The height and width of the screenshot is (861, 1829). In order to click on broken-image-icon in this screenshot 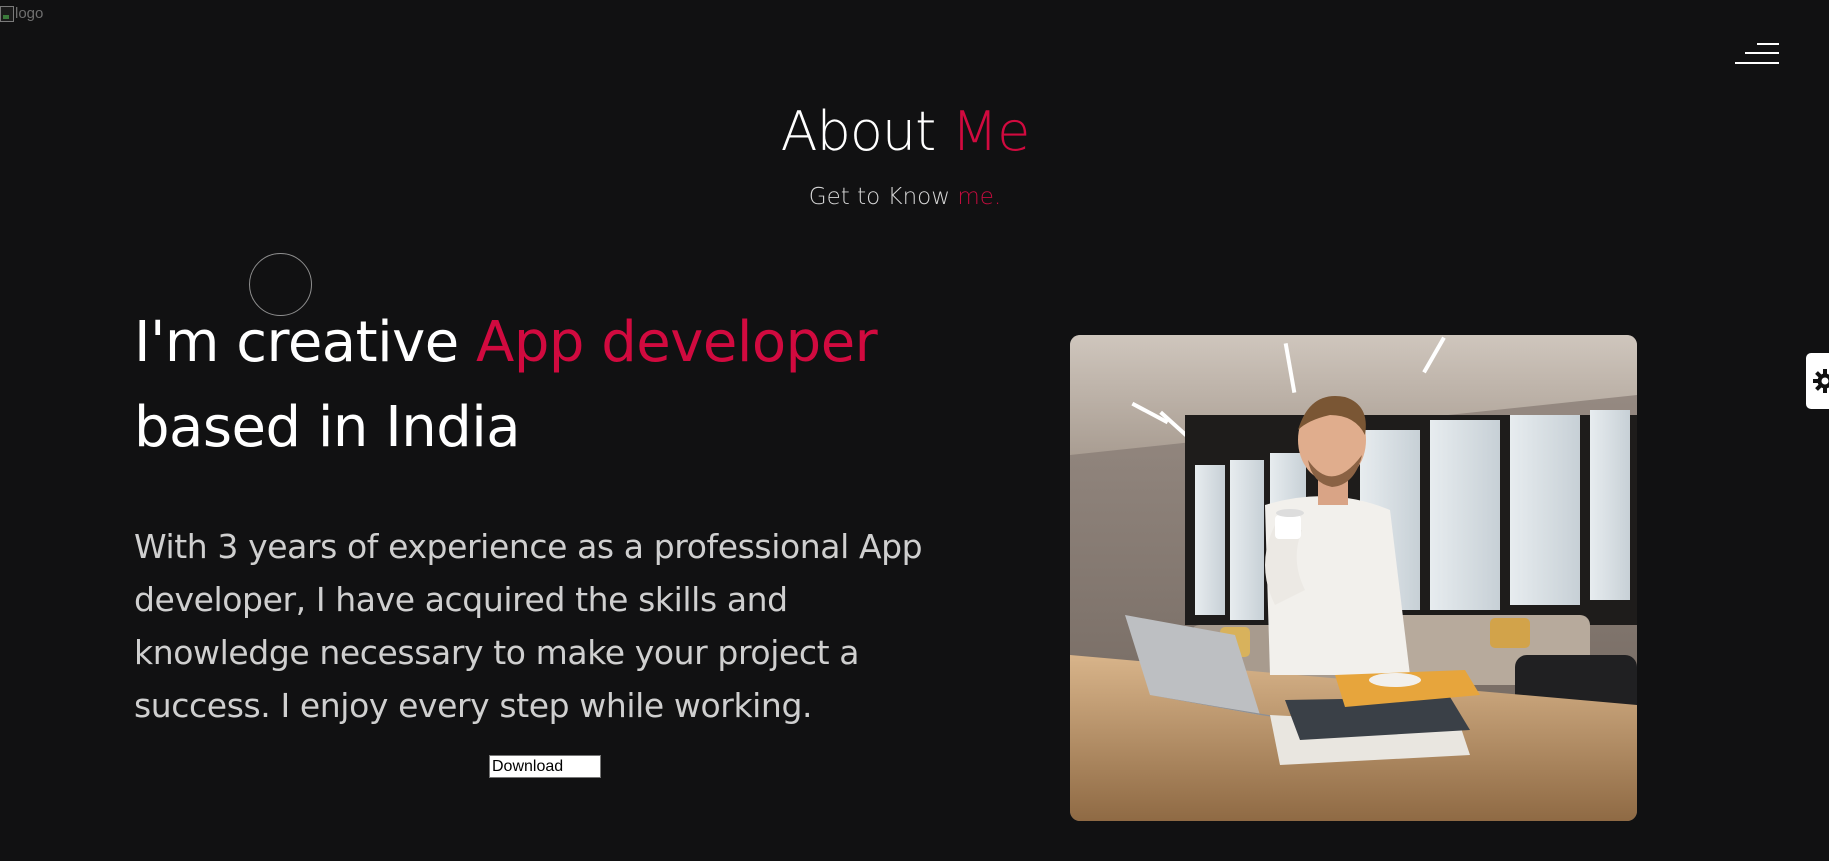, I will do `click(7, 13)`.